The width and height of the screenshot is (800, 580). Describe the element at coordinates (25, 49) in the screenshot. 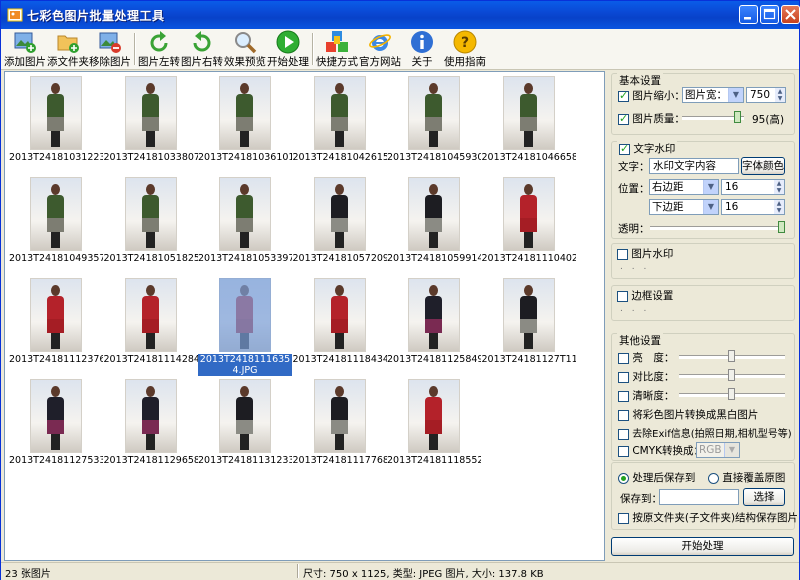

I see `add-image-button: 添加图片` at that location.